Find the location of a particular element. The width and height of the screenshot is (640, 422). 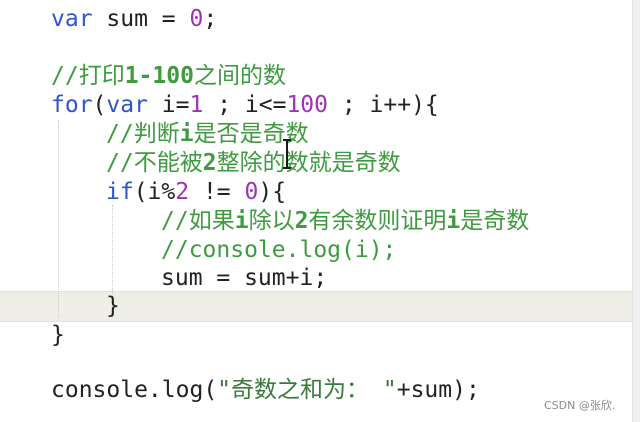

code-line-close-for: } is located at coordinates (58, 335).